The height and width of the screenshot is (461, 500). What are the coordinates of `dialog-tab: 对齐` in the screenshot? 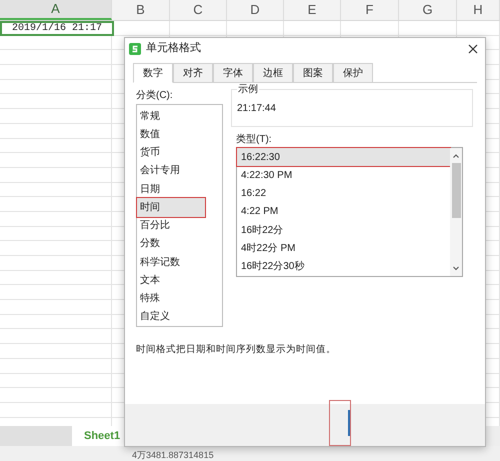 It's located at (193, 73).